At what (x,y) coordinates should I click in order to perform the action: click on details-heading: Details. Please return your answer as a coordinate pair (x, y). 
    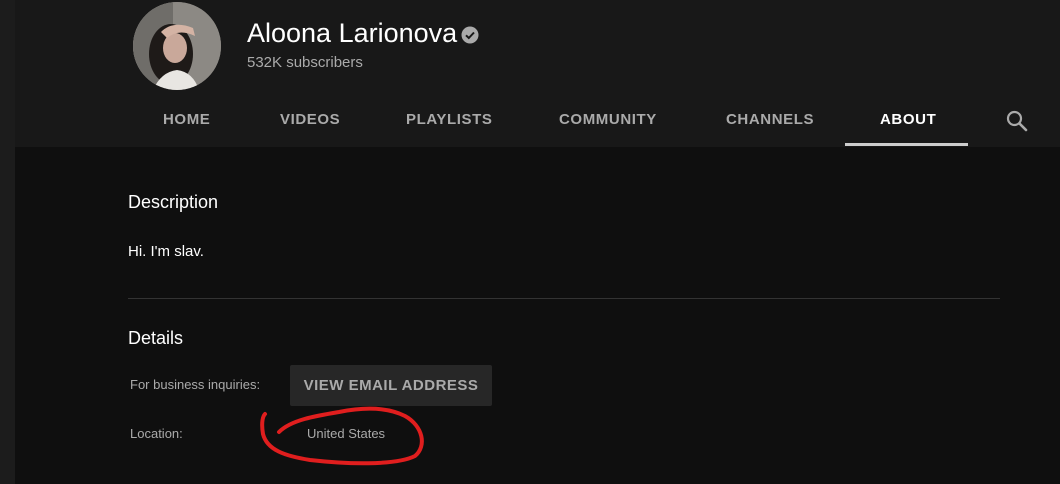
    Looking at the image, I should click on (156, 338).